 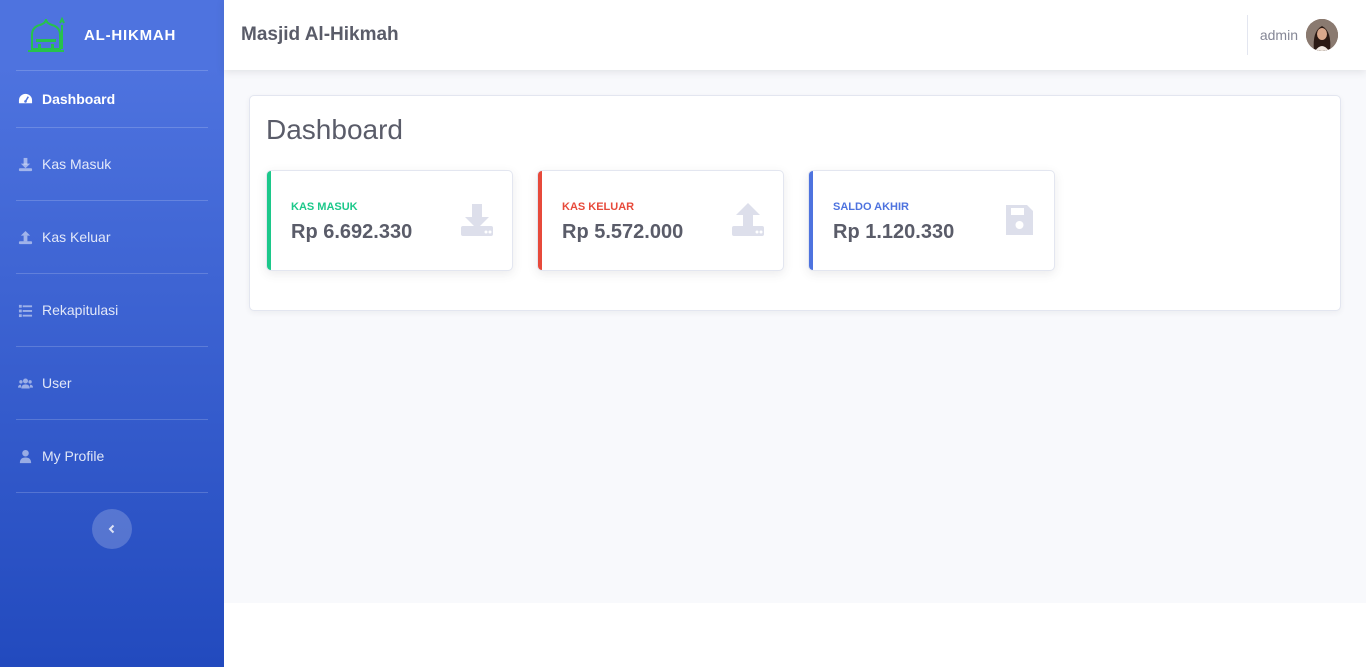 I want to click on topbar-divider, so click(x=1247, y=35).